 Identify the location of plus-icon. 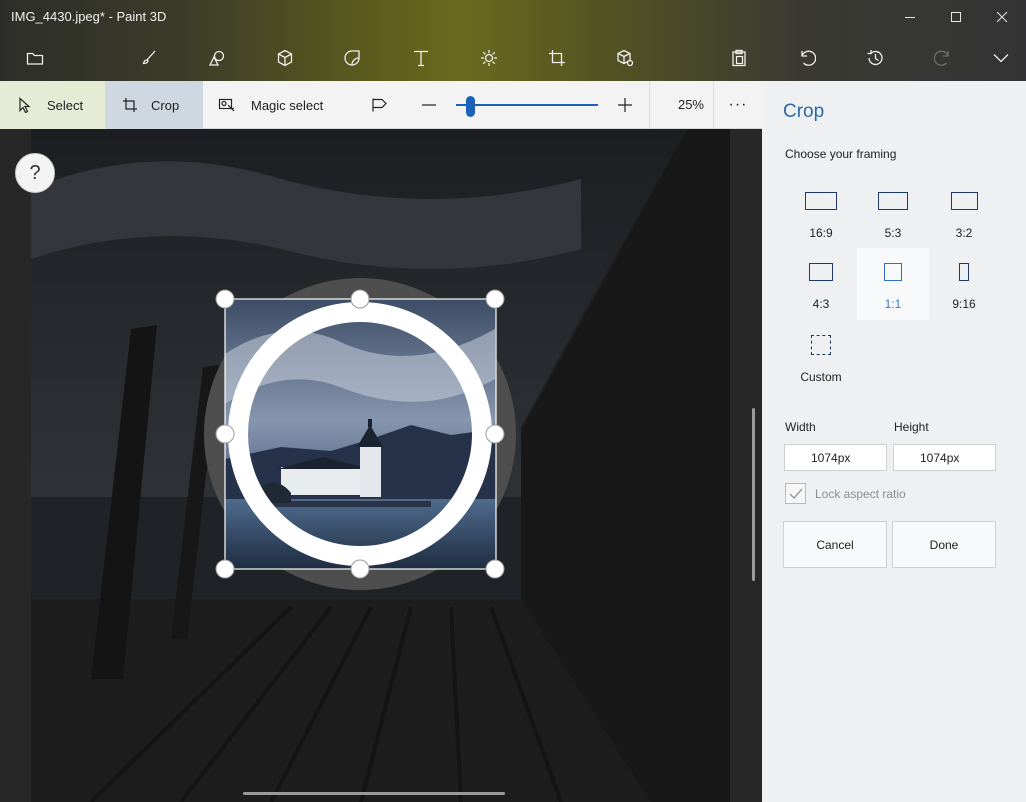
(625, 105).